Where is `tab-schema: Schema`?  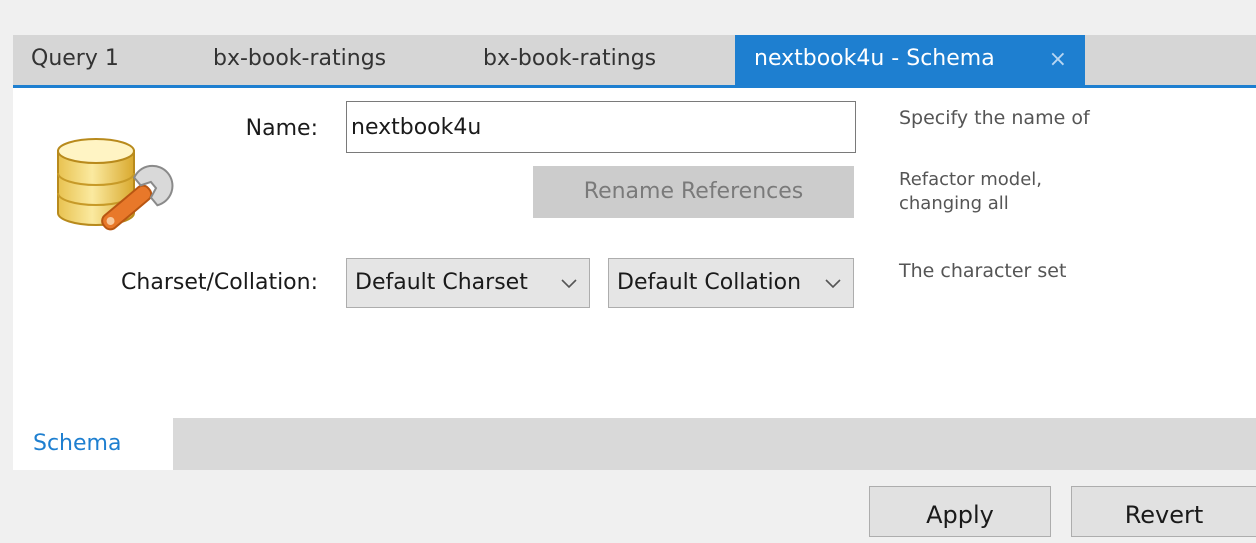
tab-schema: Schema is located at coordinates (93, 444).